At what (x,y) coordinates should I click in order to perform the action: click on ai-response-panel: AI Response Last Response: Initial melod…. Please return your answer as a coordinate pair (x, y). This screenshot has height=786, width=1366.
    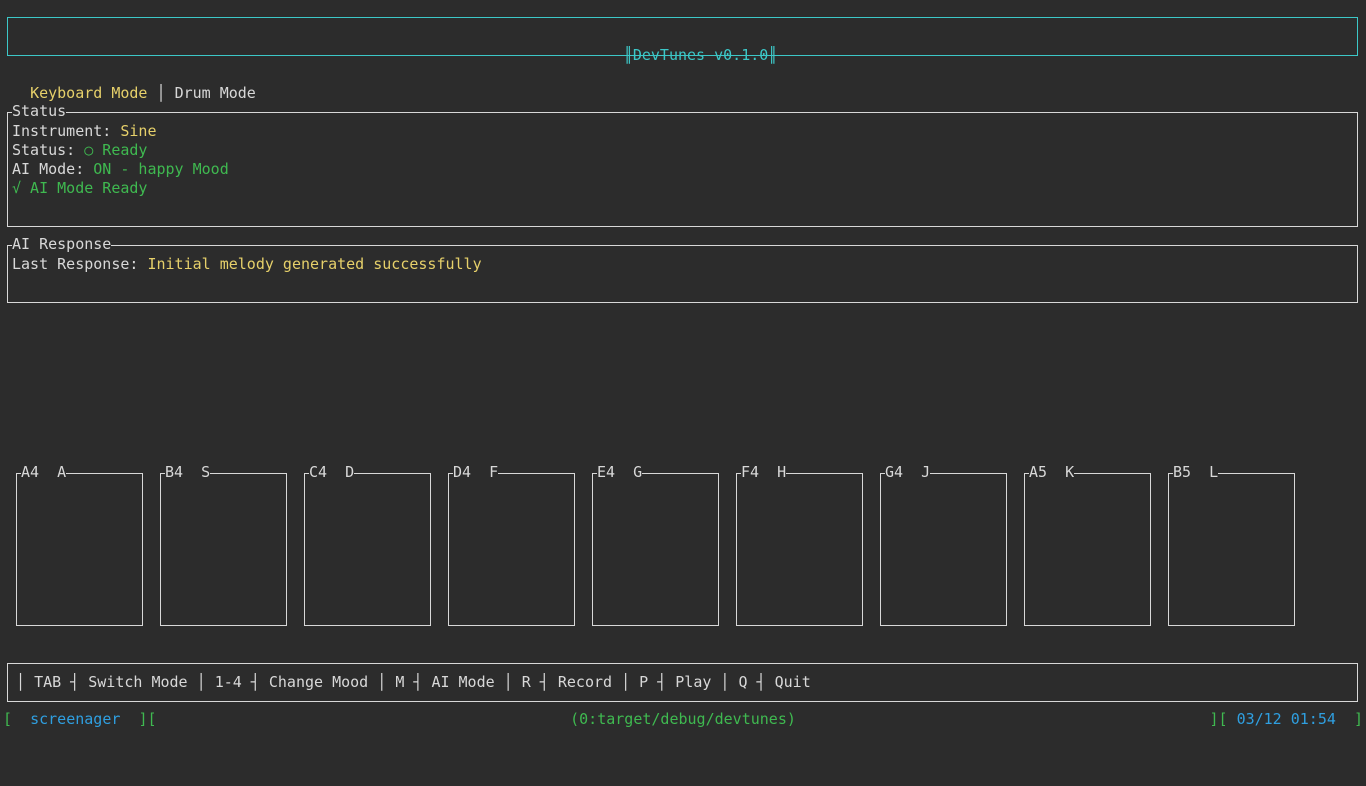
    Looking at the image, I should click on (682, 269).